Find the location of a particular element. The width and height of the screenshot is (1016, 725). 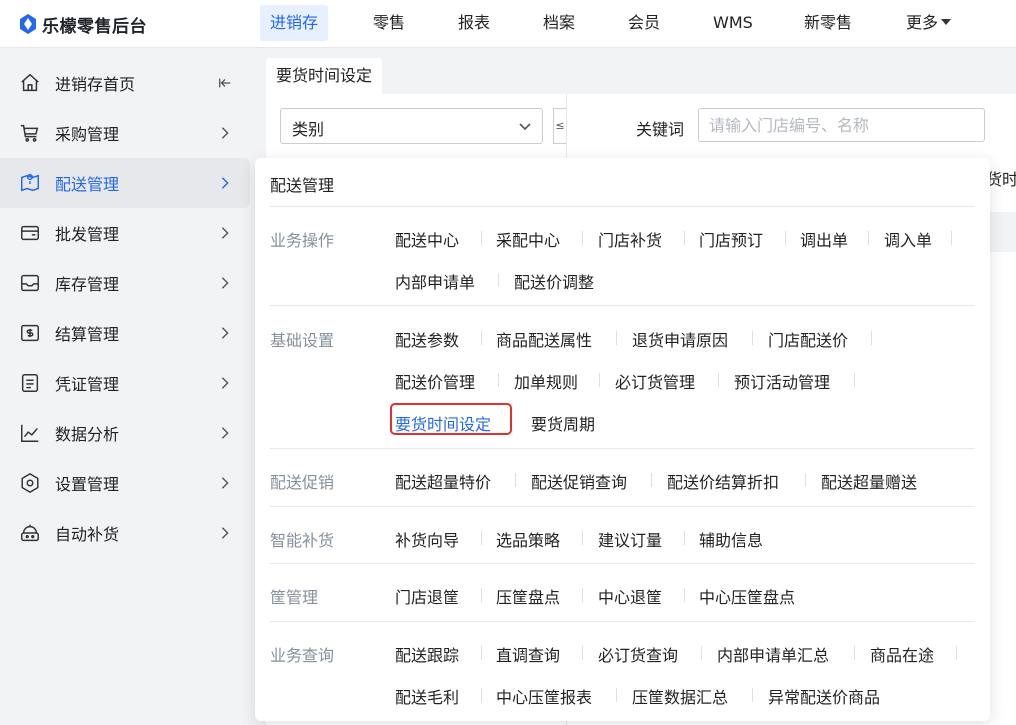

nav-jinxiaocun: 进销存 is located at coordinates (294, 23).